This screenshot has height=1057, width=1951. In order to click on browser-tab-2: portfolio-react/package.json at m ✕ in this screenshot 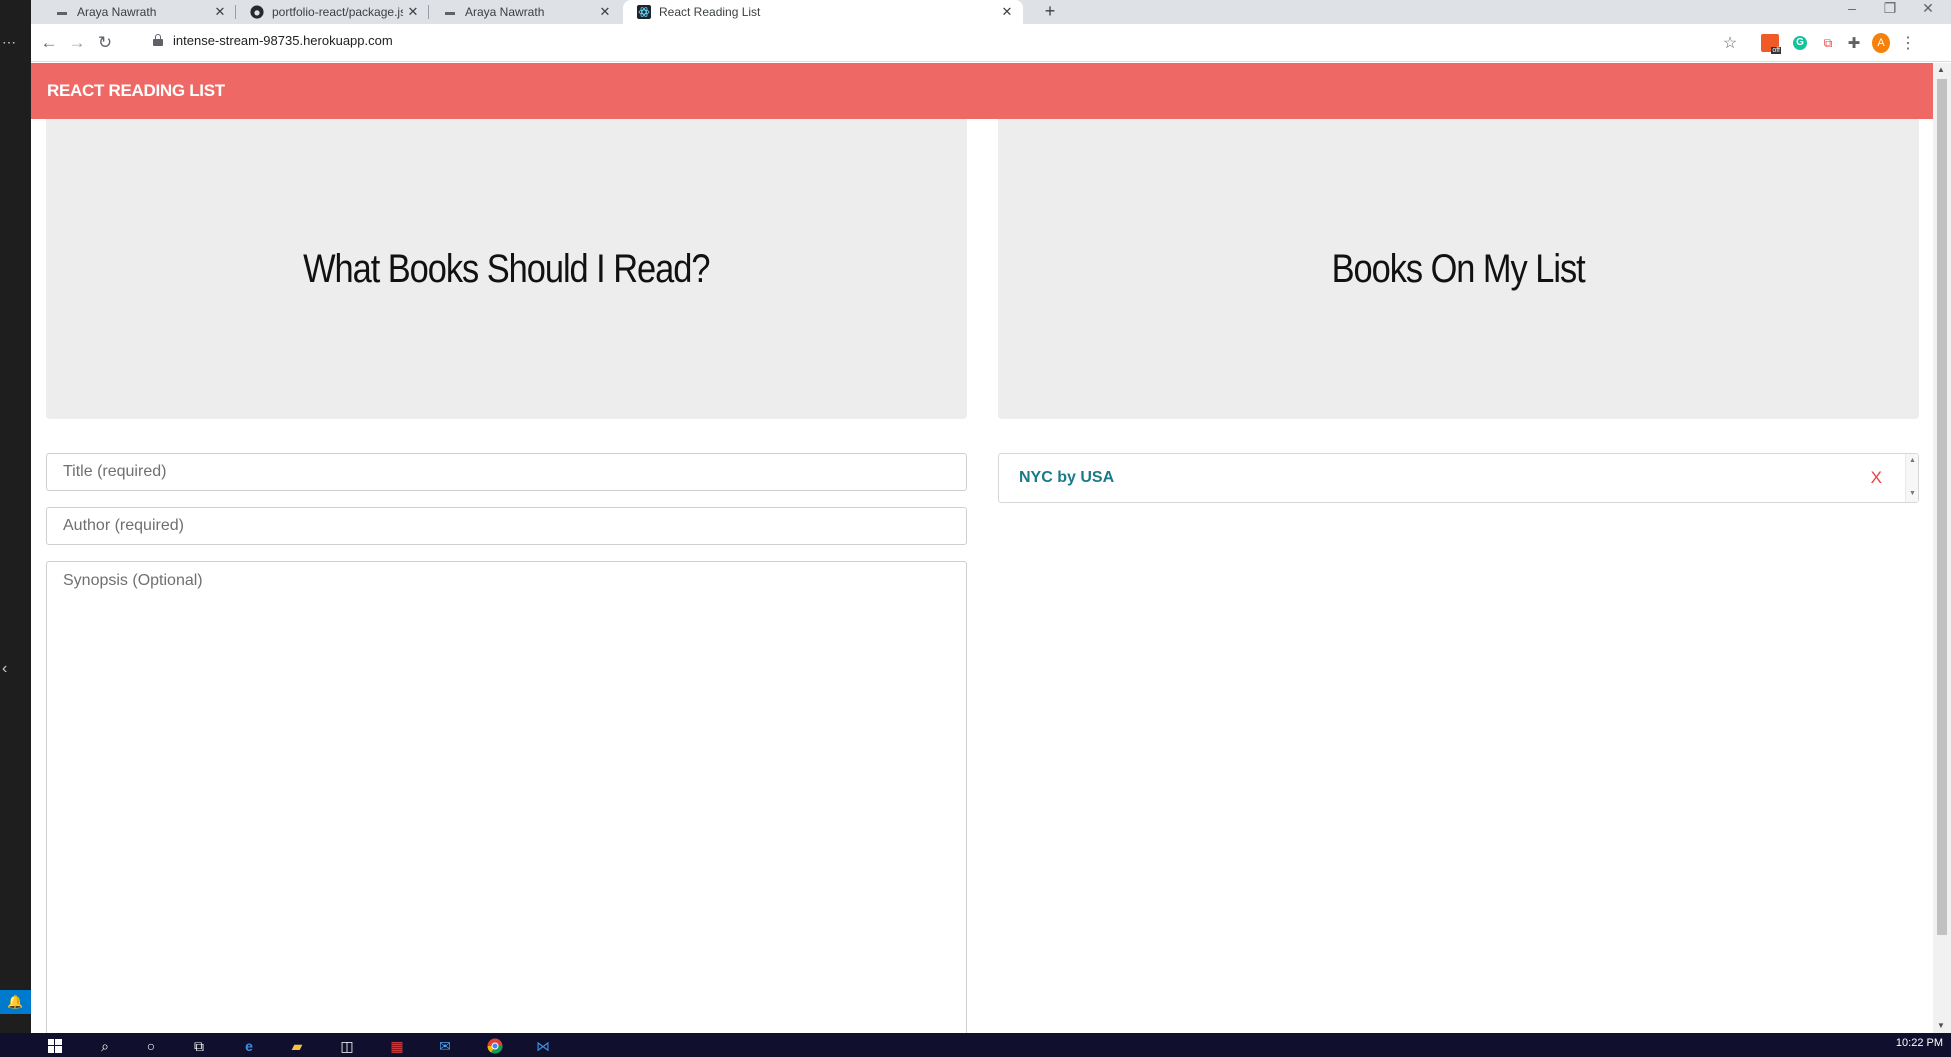, I will do `click(332, 12)`.